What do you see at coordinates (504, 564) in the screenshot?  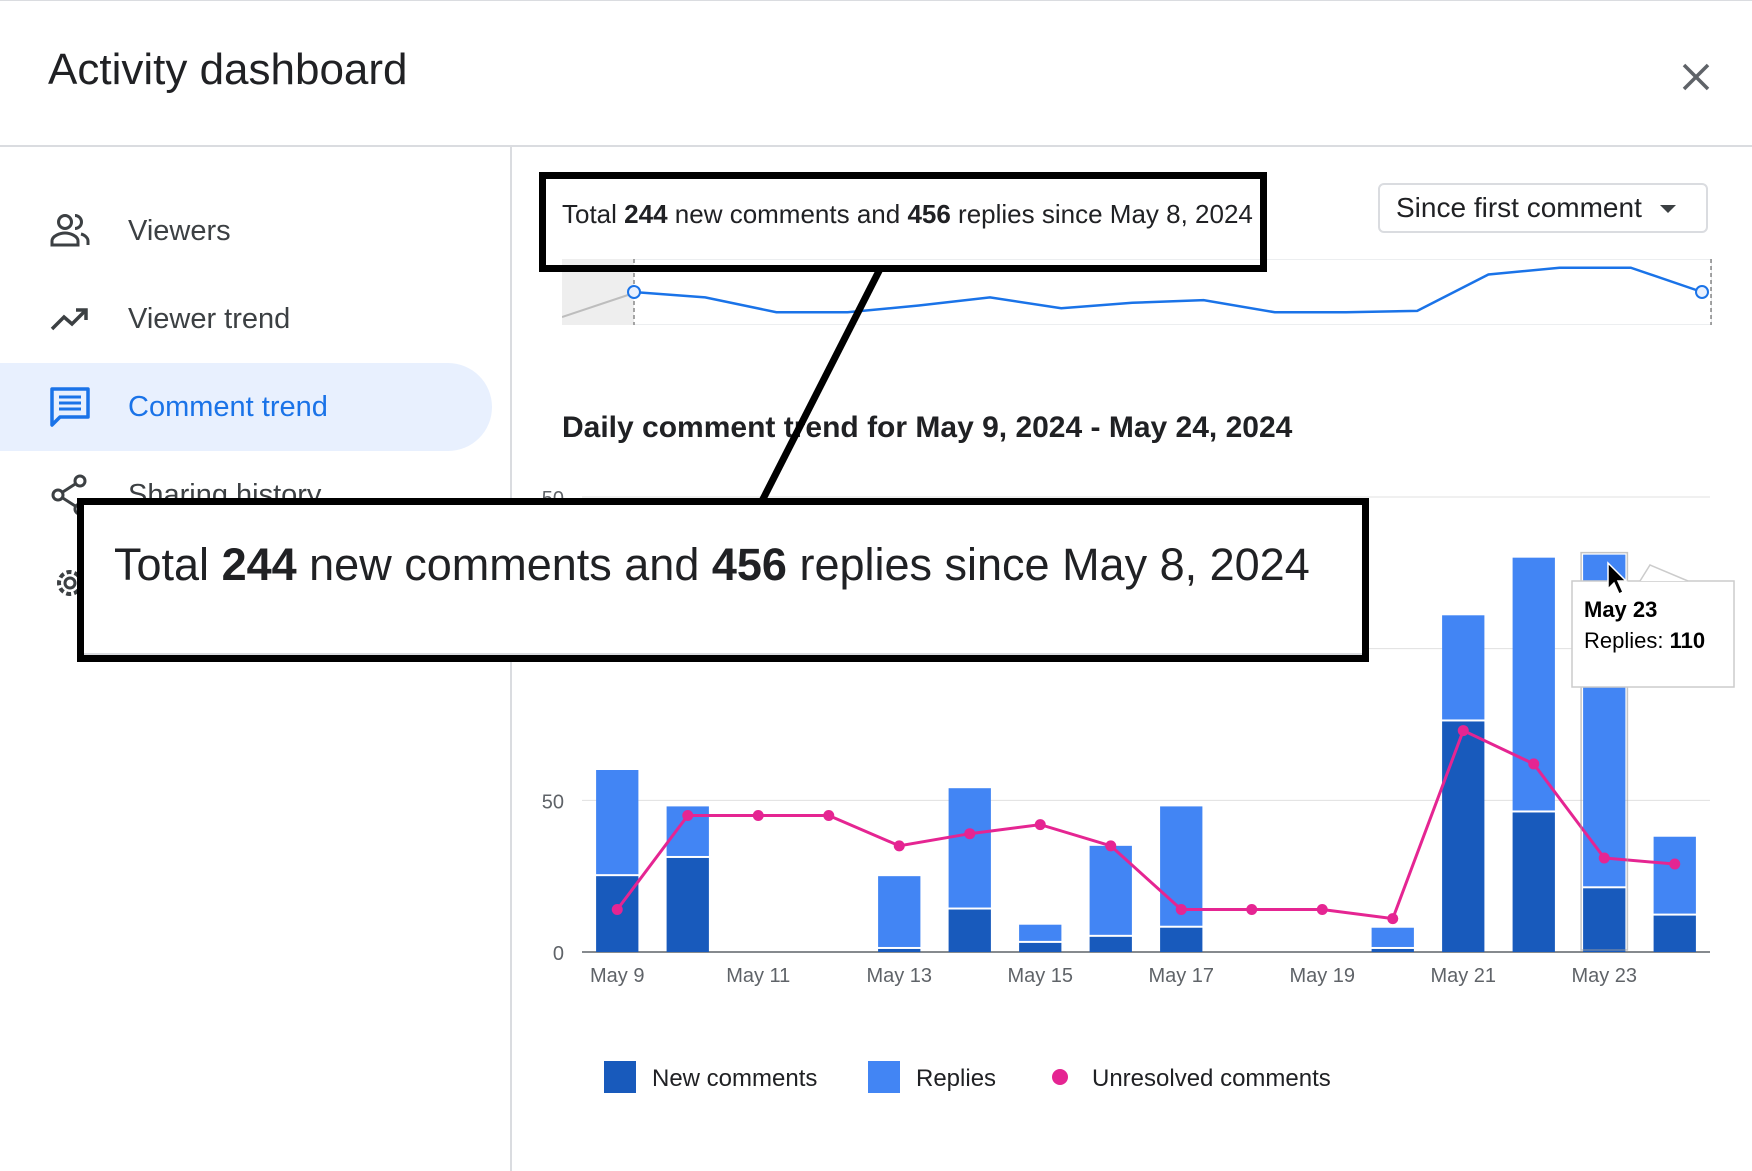 I see `summary-middle: new comments and` at bounding box center [504, 564].